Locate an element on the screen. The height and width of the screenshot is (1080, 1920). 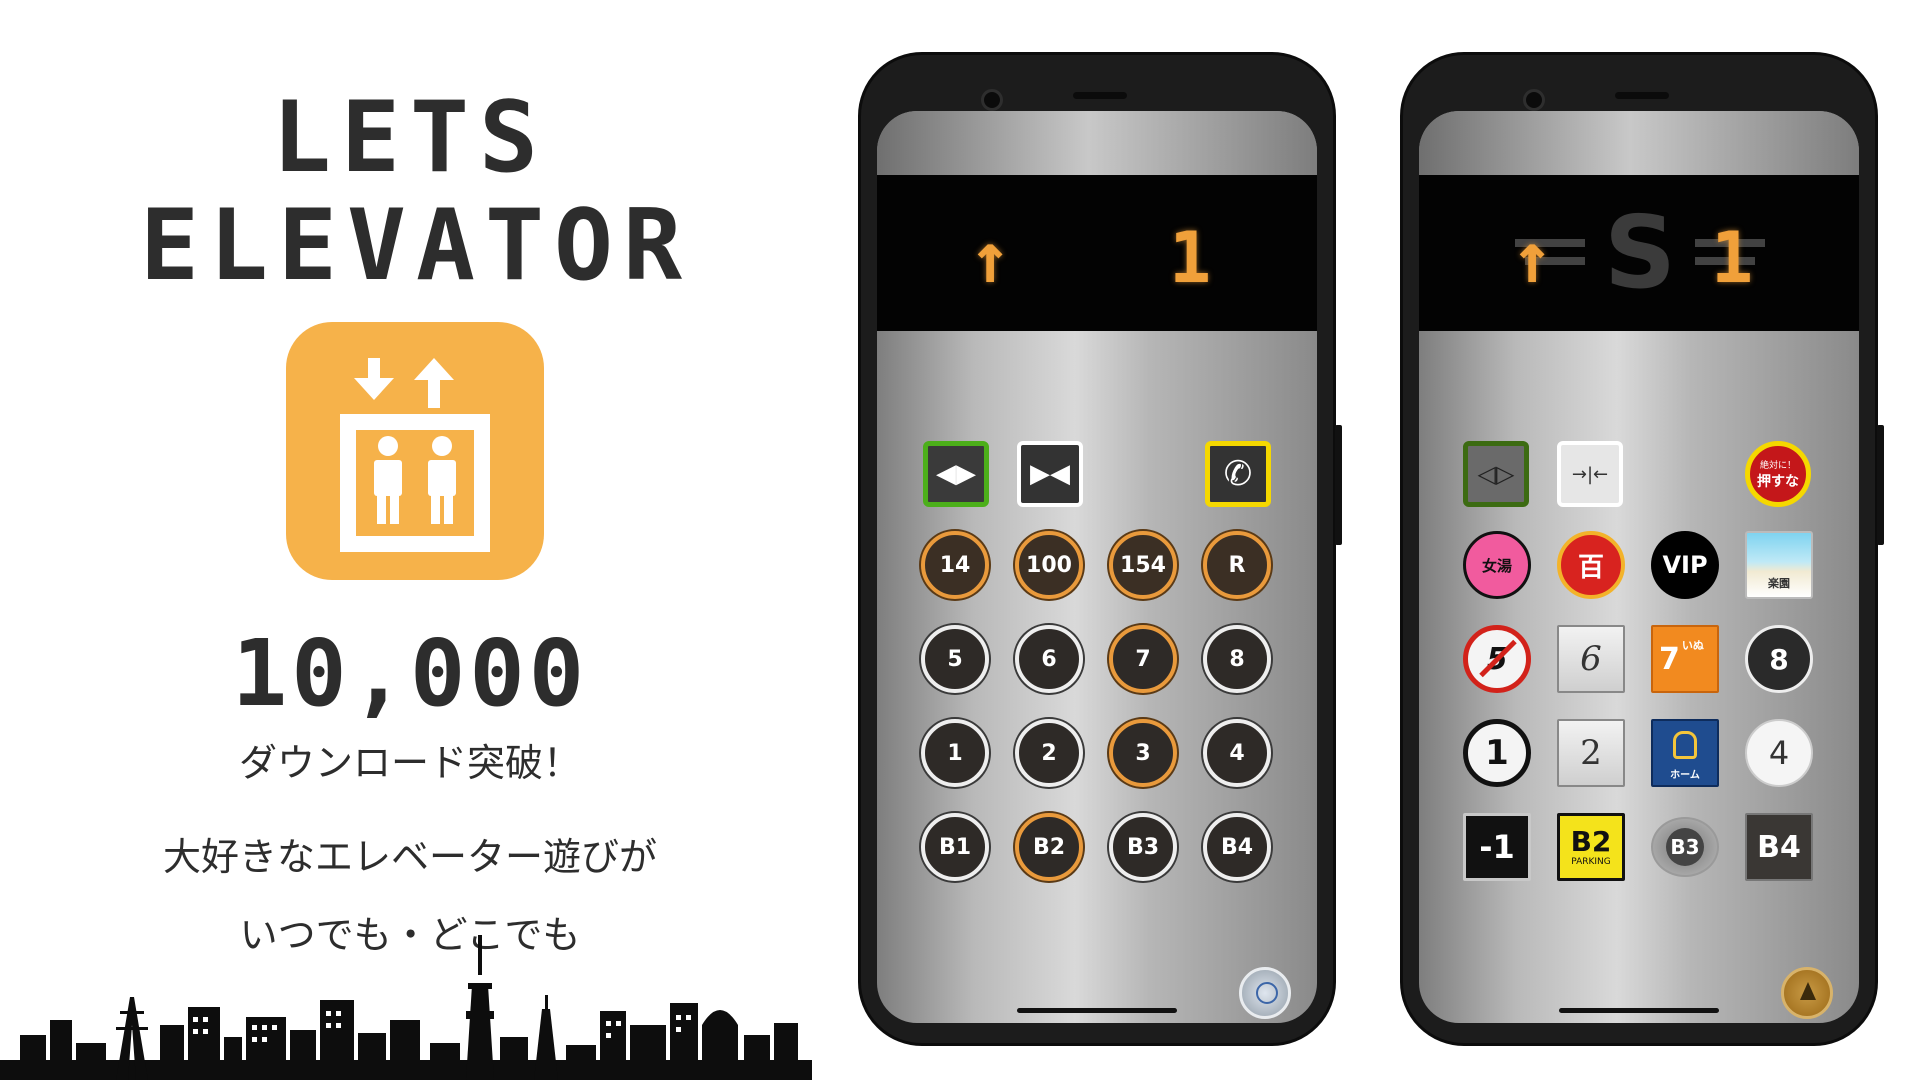
dont-push-small-label: 絶対に！ is located at coordinates (1777, 465).